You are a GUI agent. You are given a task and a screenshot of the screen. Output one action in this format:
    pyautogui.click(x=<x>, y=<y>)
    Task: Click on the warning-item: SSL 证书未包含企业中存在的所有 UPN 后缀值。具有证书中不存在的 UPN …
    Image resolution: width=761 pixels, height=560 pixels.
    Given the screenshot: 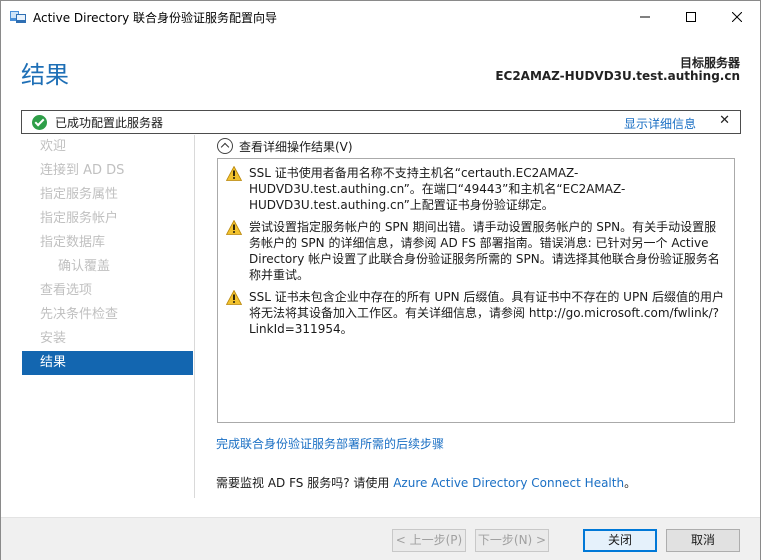 What is the action you would take?
    pyautogui.click(x=476, y=313)
    